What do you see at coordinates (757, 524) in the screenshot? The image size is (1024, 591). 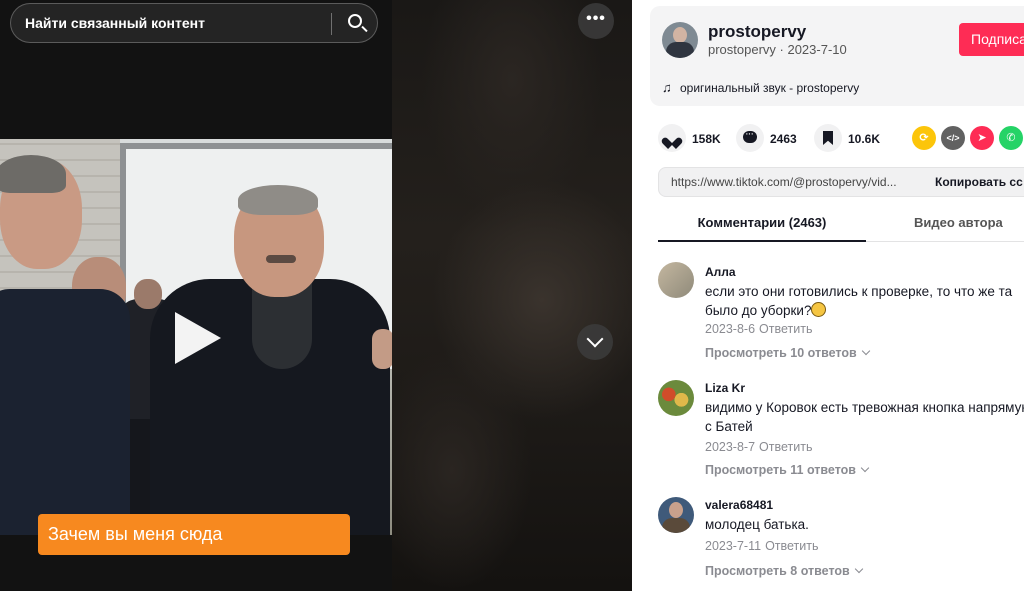 I see `comment-text: молодец батька.` at bounding box center [757, 524].